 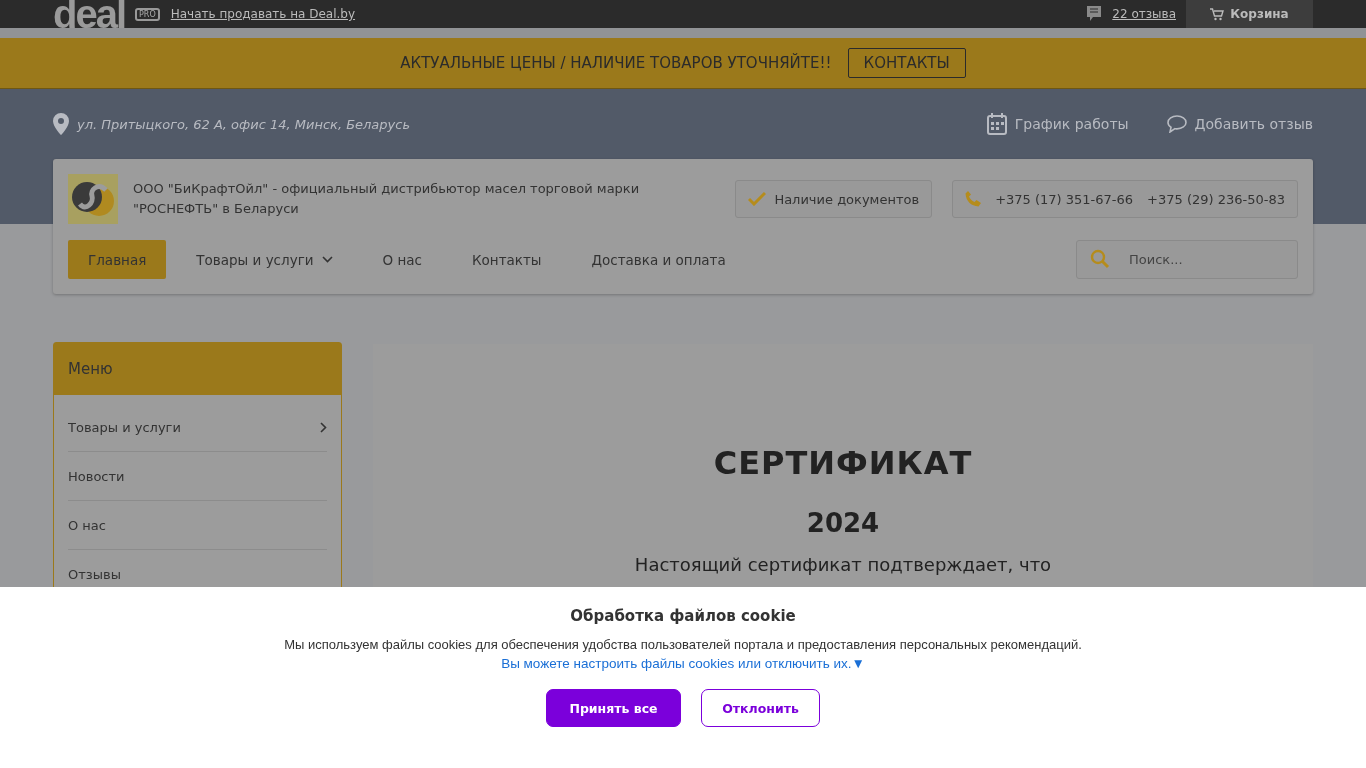 What do you see at coordinates (973, 199) in the screenshot?
I see `phone-icon` at bounding box center [973, 199].